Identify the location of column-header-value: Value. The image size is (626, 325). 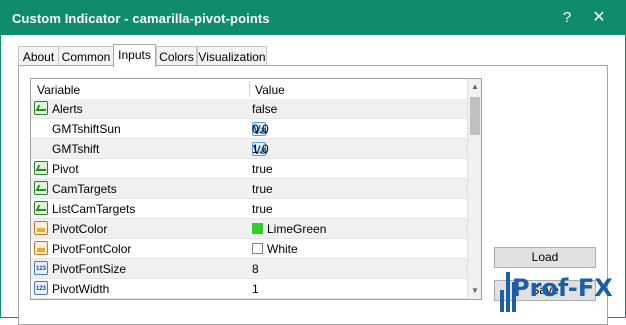
(270, 90).